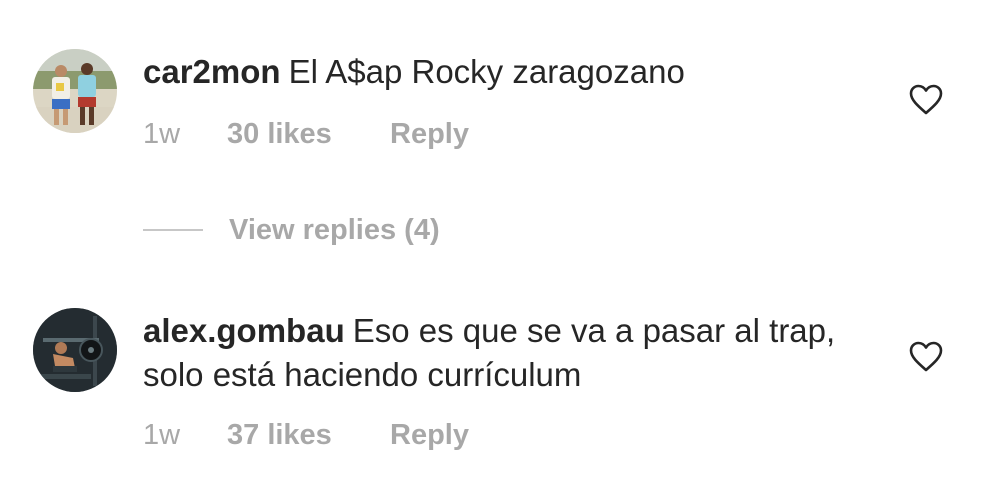  I want to click on photo-two-people-avatar-icon, so click(75, 91).